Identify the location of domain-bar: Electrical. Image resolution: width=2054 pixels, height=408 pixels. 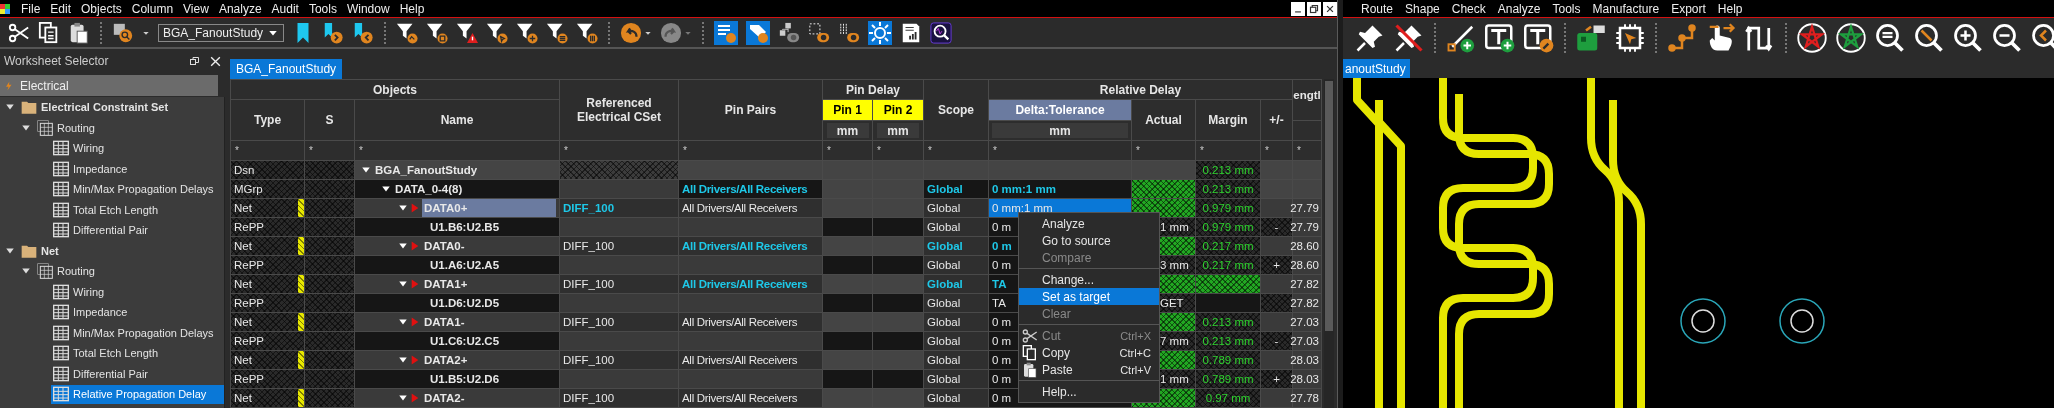
(109, 85).